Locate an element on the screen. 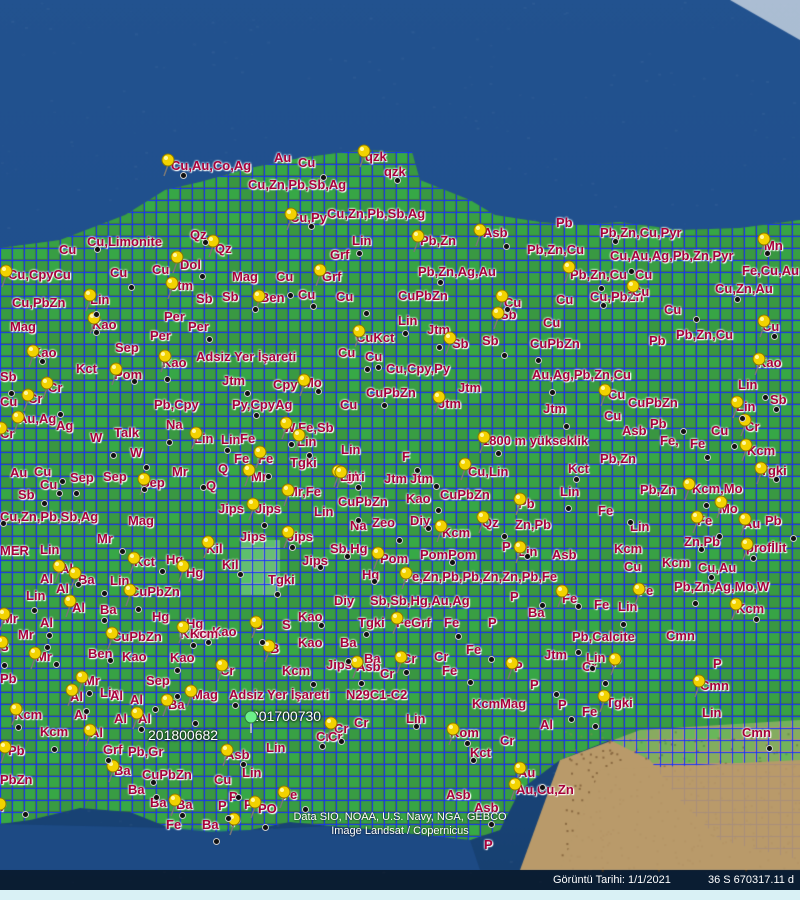 Image resolution: width=800 pixels, height=900 pixels. placemark-label: Pb,Zn,Ag,Mo,W is located at coordinates (721, 586).